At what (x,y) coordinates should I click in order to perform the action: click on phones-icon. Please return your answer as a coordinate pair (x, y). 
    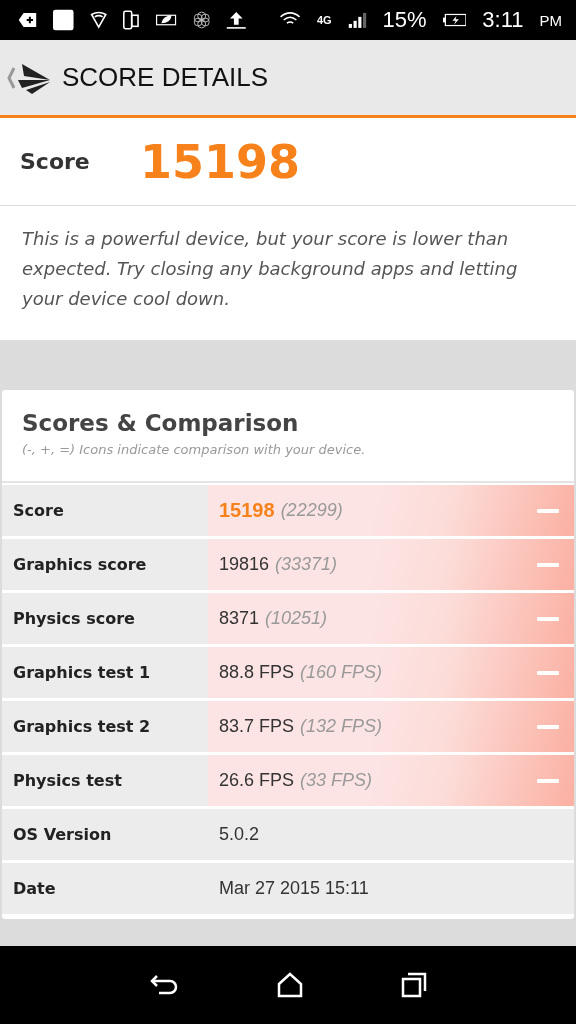
    Looking at the image, I should click on (130, 20).